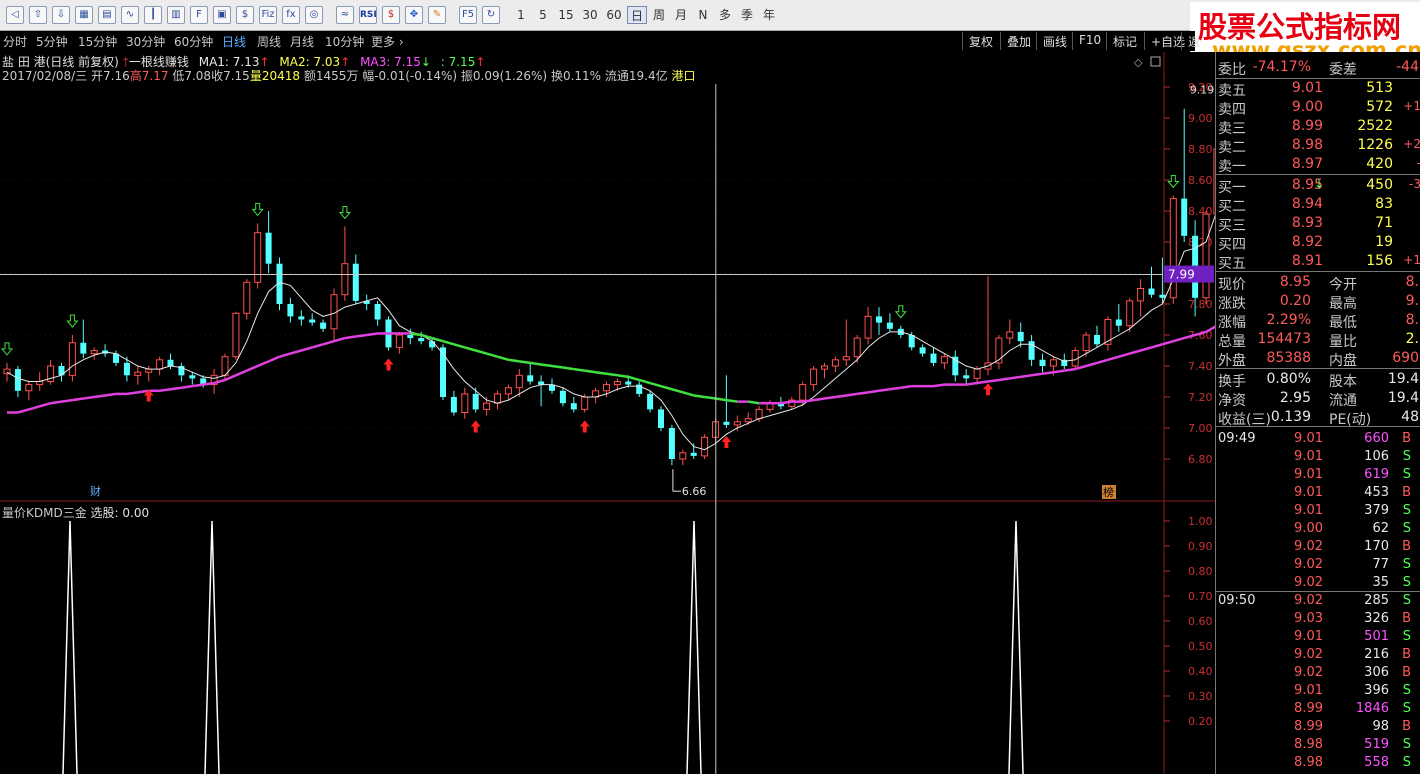 This screenshot has width=1420, height=774. I want to click on period-tab-3: 30分钟, so click(145, 41).